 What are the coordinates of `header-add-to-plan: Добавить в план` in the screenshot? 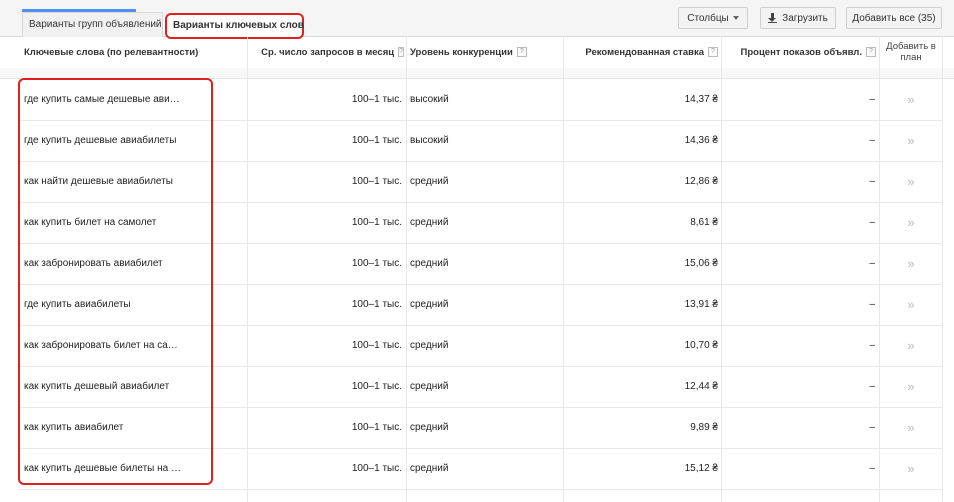 It's located at (911, 52).